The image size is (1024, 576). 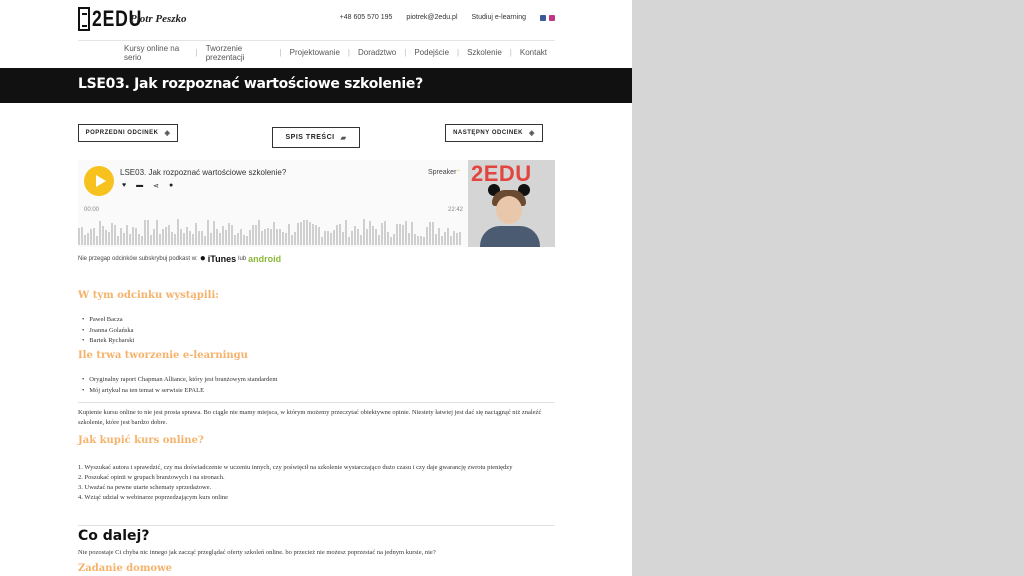 What do you see at coordinates (533, 52) in the screenshot?
I see `nav-item-contact: Kontakt` at bounding box center [533, 52].